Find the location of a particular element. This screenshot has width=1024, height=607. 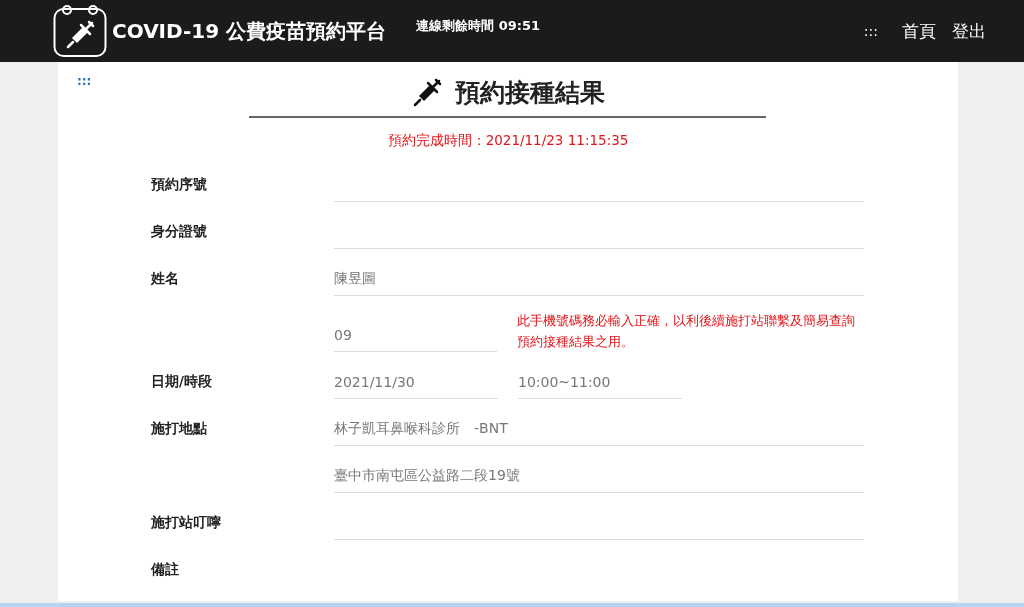

field-label: 姓名 is located at coordinates (165, 279).